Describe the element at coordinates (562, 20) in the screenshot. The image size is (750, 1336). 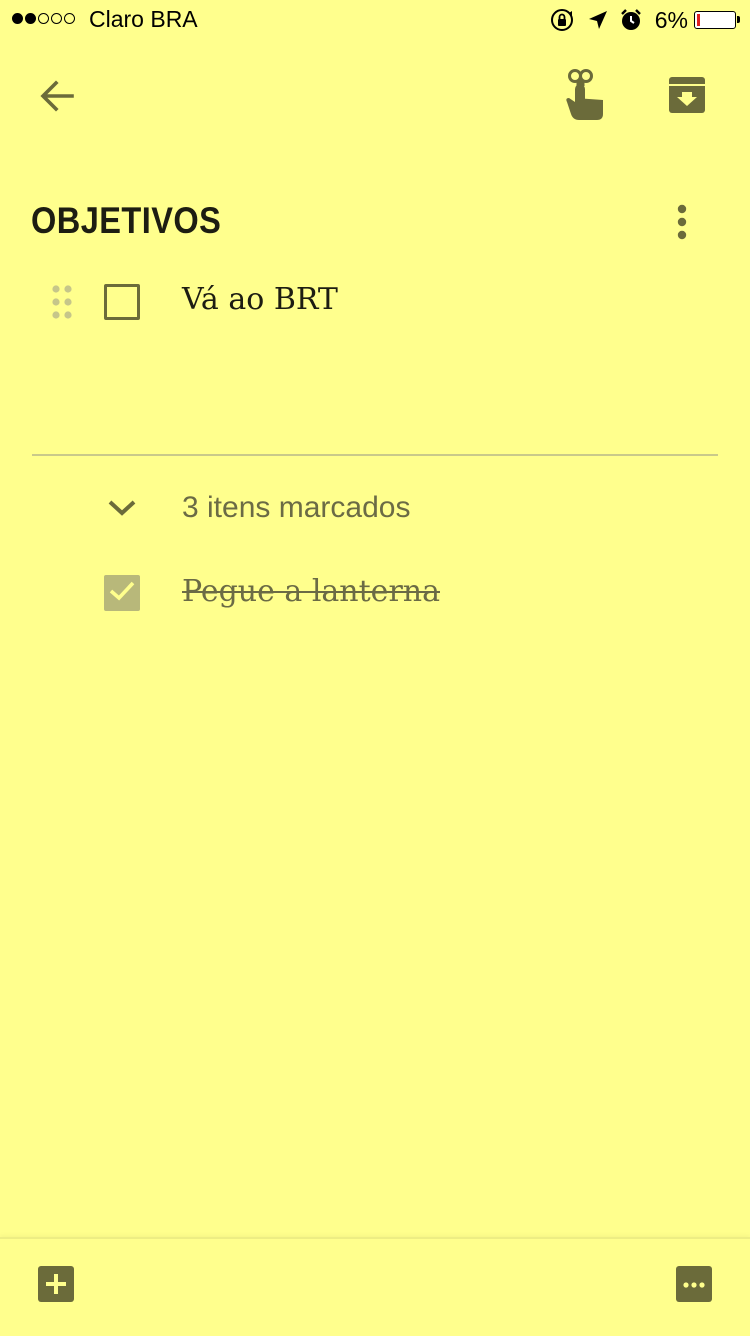
I see `orientation-lock-icon` at that location.